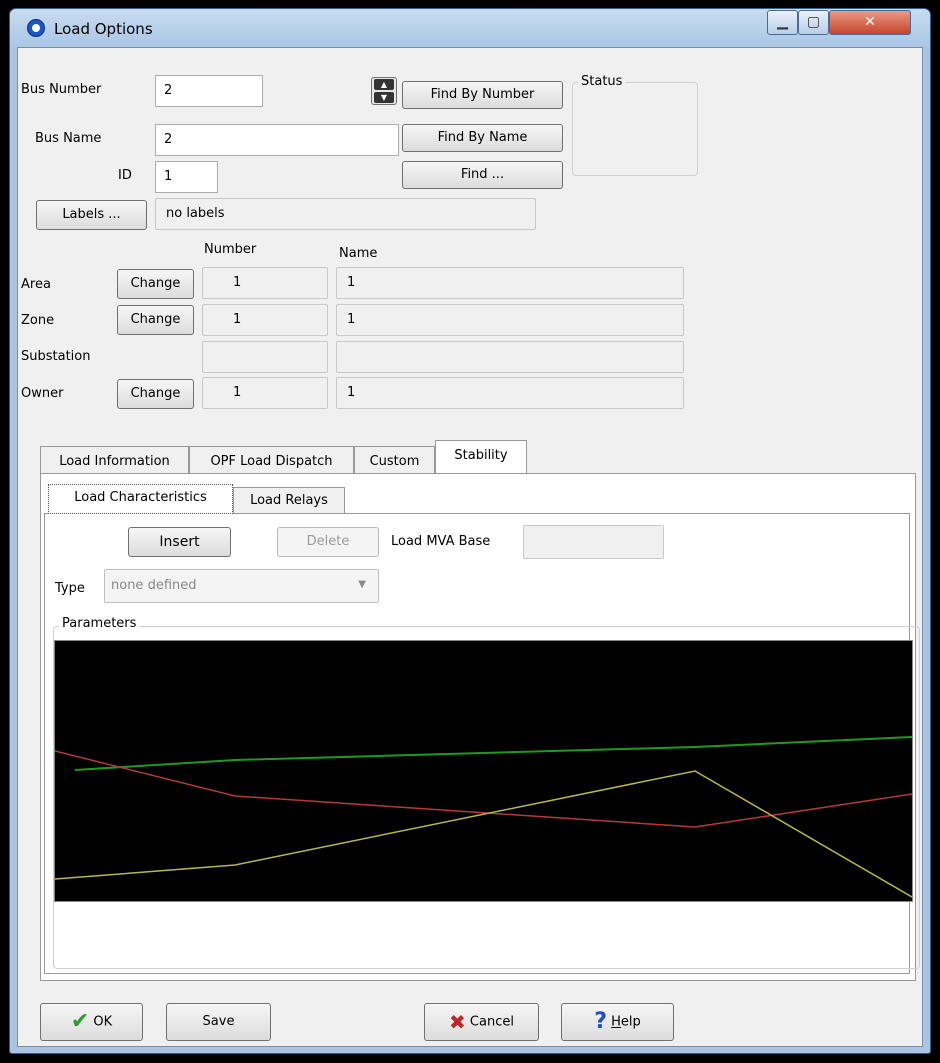 The width and height of the screenshot is (940, 1063). What do you see at coordinates (481, 456) in the screenshot?
I see `tab-stability: Stability` at bounding box center [481, 456].